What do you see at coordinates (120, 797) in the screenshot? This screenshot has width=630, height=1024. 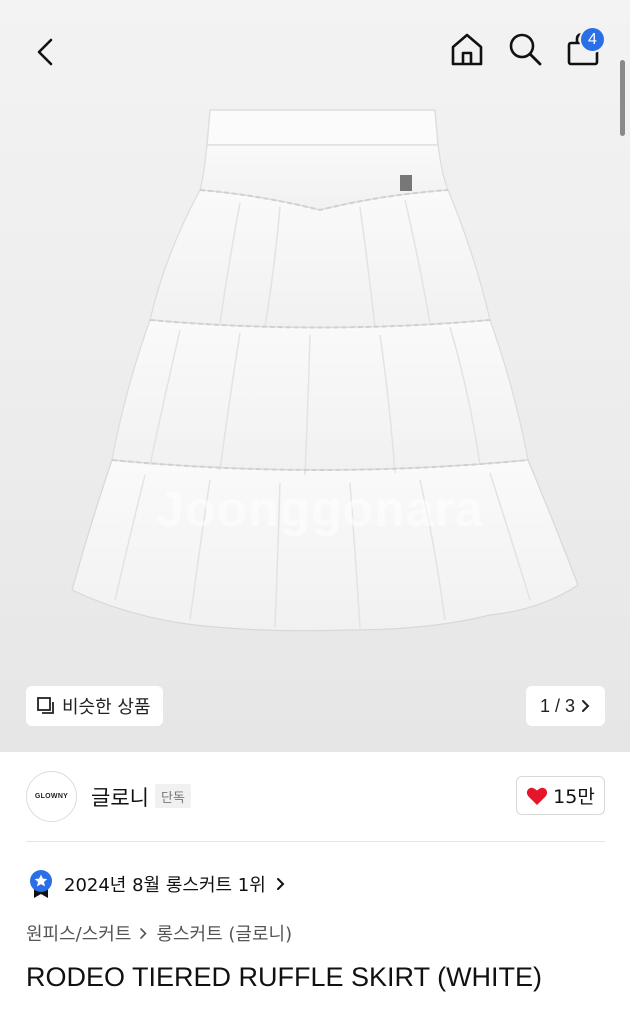 I see `brand-name: 글로니` at bounding box center [120, 797].